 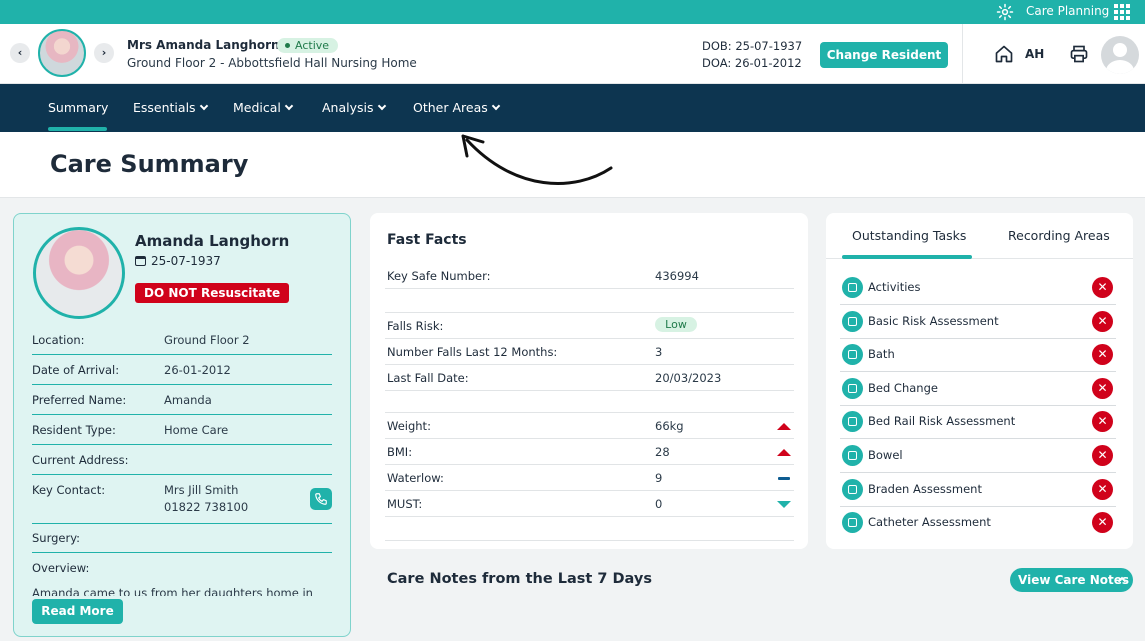 I want to click on task-label: Bowel, so click(x=885, y=455).